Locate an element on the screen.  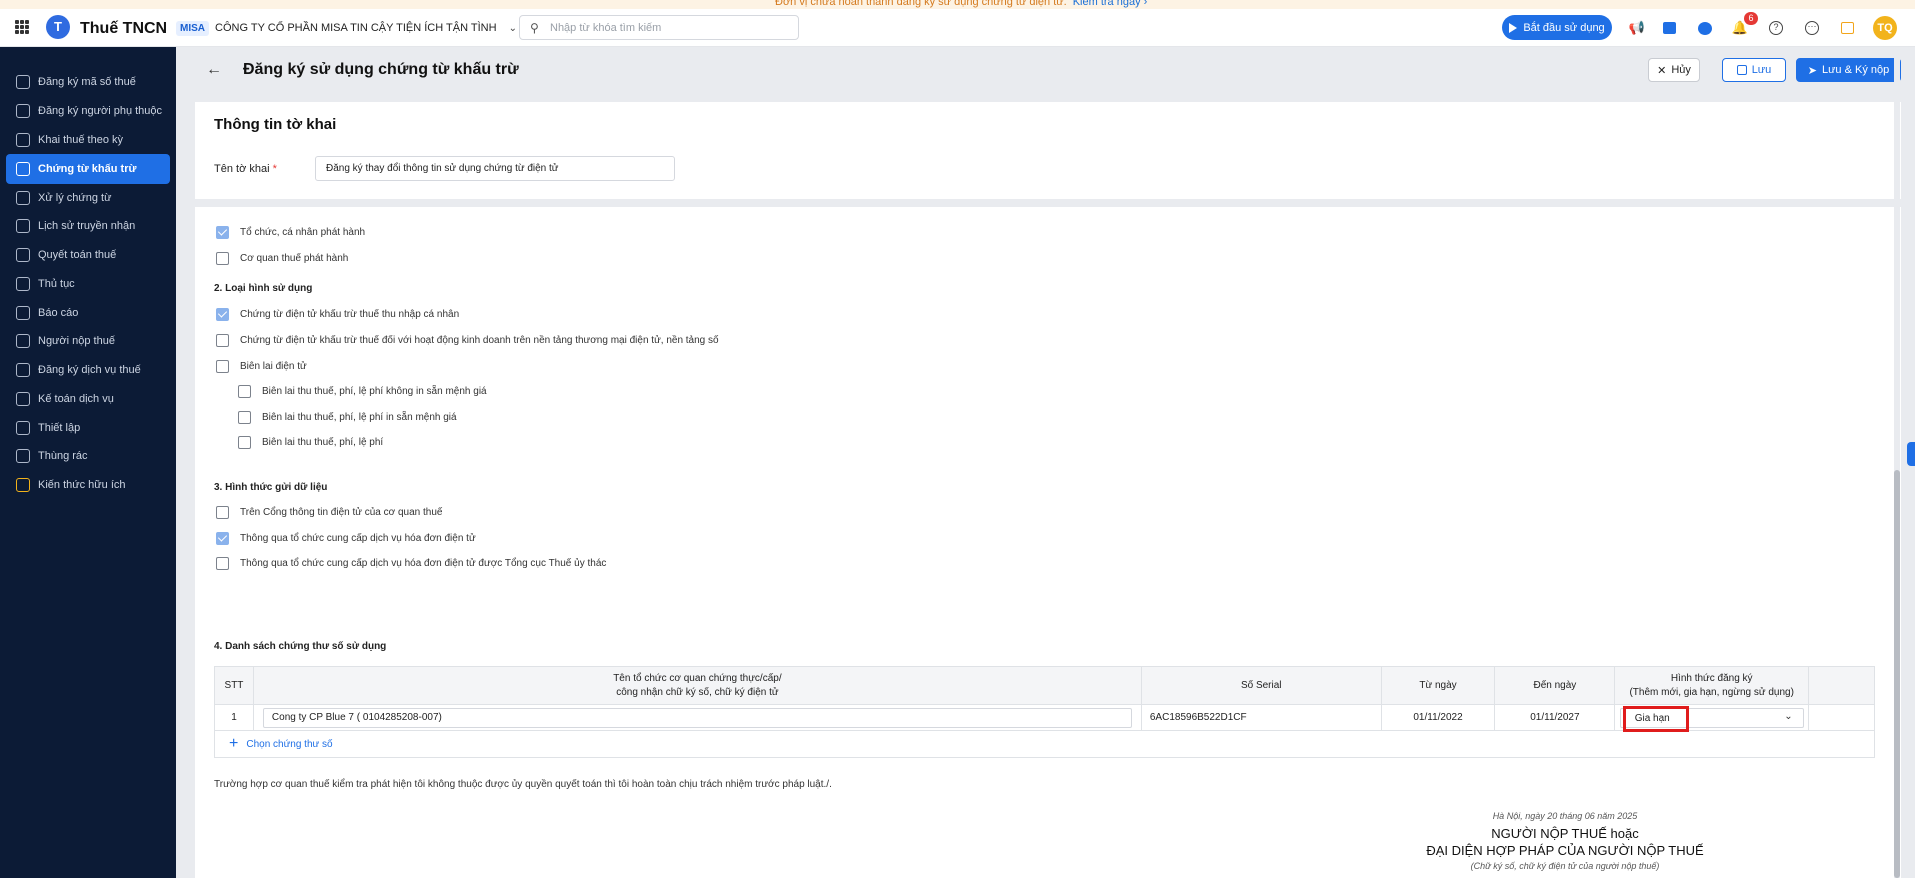
sidebar-item-label: Báo cáo is located at coordinates (58, 313).